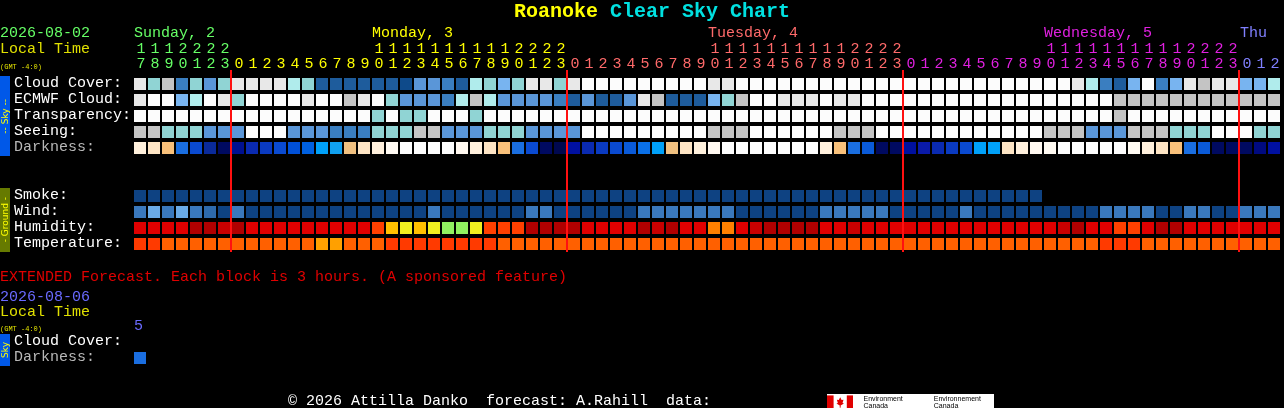 Image resolution: width=1284 pixels, height=408 pixels. What do you see at coordinates (1098, 34) in the screenshot?
I see `day-label: Wednesday, 5` at bounding box center [1098, 34].